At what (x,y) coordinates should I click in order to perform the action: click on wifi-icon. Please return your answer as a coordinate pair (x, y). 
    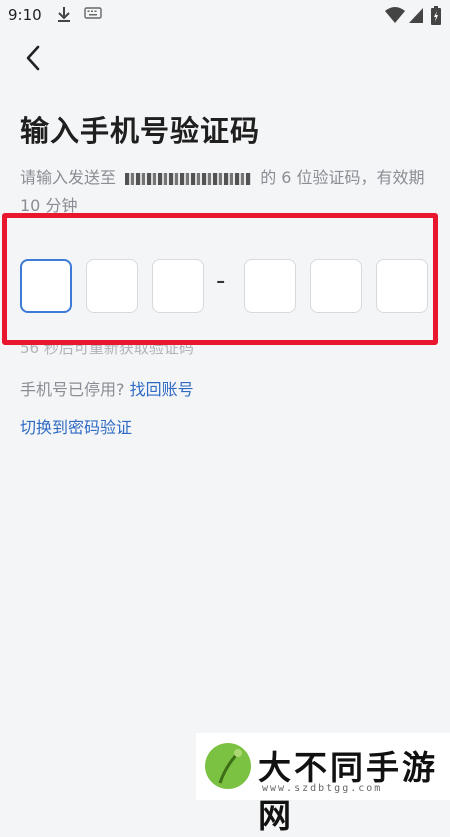
    Looking at the image, I should click on (395, 15).